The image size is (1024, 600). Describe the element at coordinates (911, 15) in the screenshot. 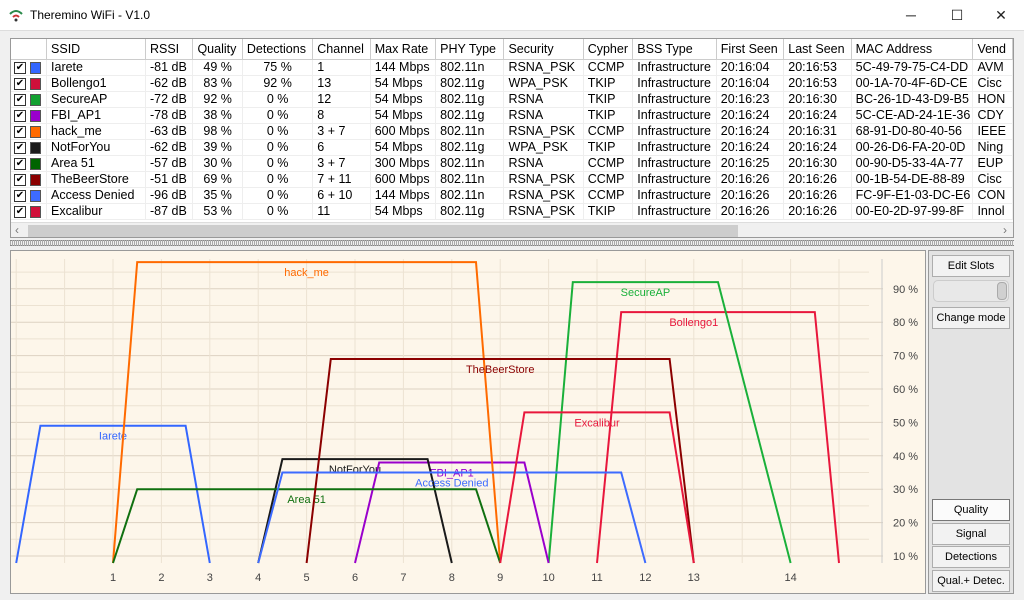

I see `minimize-button: ─` at that location.